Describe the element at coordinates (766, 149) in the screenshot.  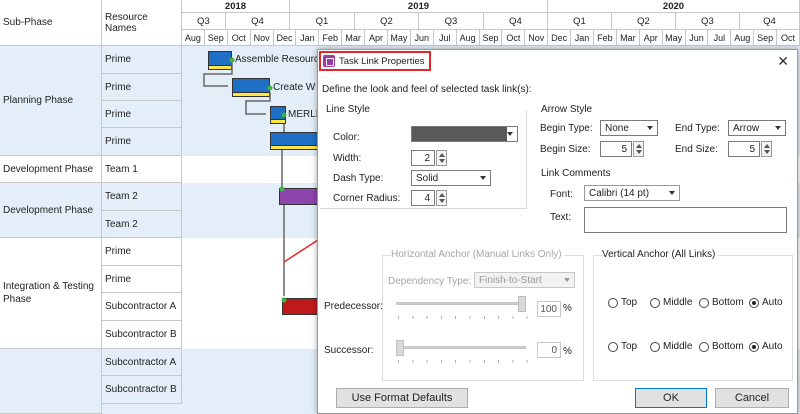
I see `end-size-stepper` at that location.